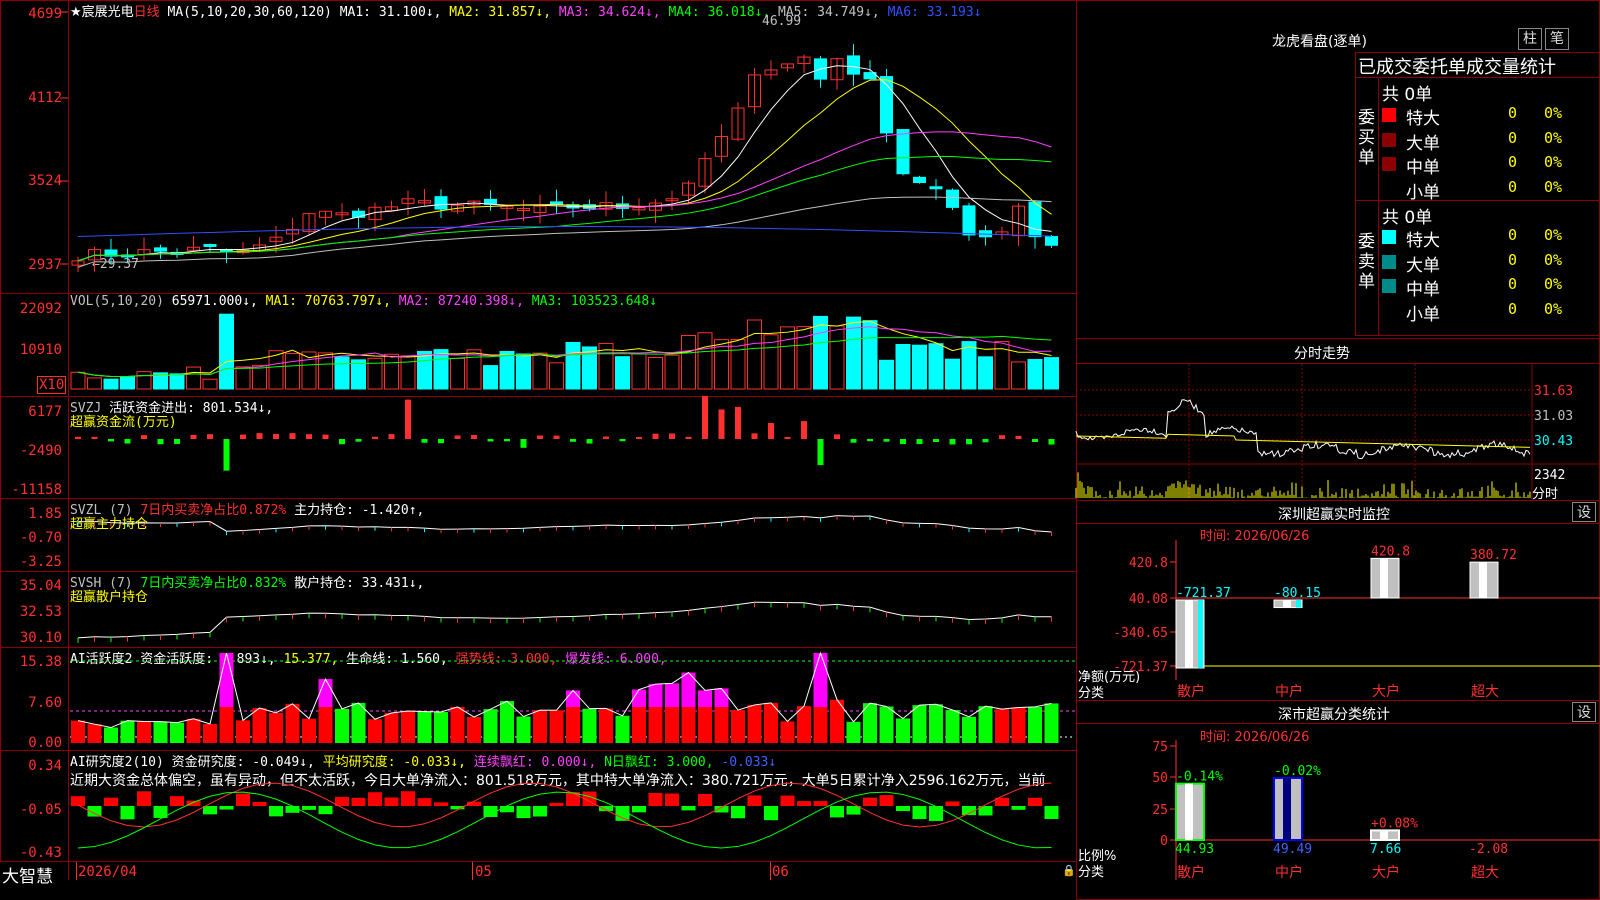  What do you see at coordinates (1334, 515) in the screenshot?
I see `sz-title: 深圳超赢实时监控` at bounding box center [1334, 515].